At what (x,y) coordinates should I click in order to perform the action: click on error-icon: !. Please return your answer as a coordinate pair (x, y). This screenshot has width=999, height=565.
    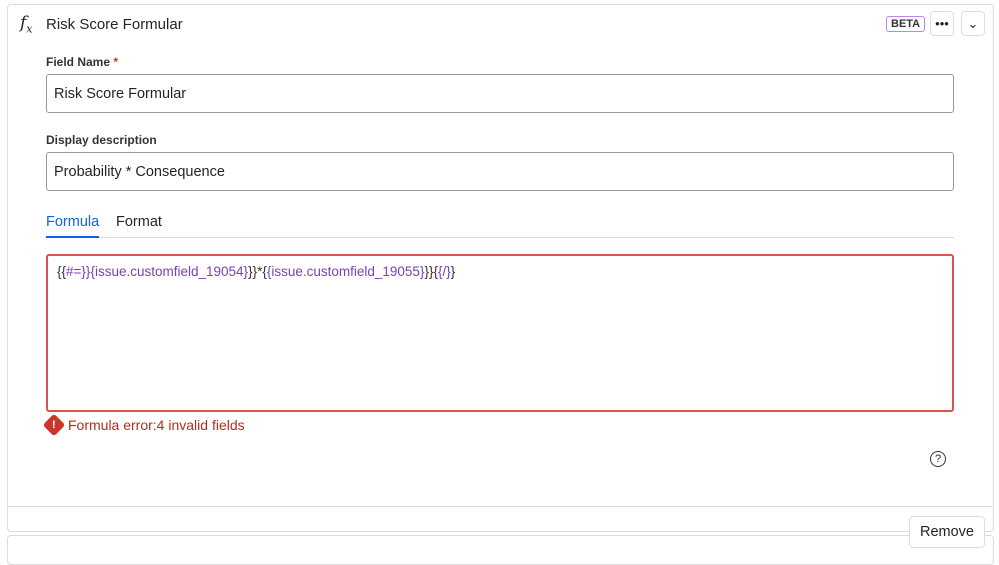
    Looking at the image, I should click on (54, 425).